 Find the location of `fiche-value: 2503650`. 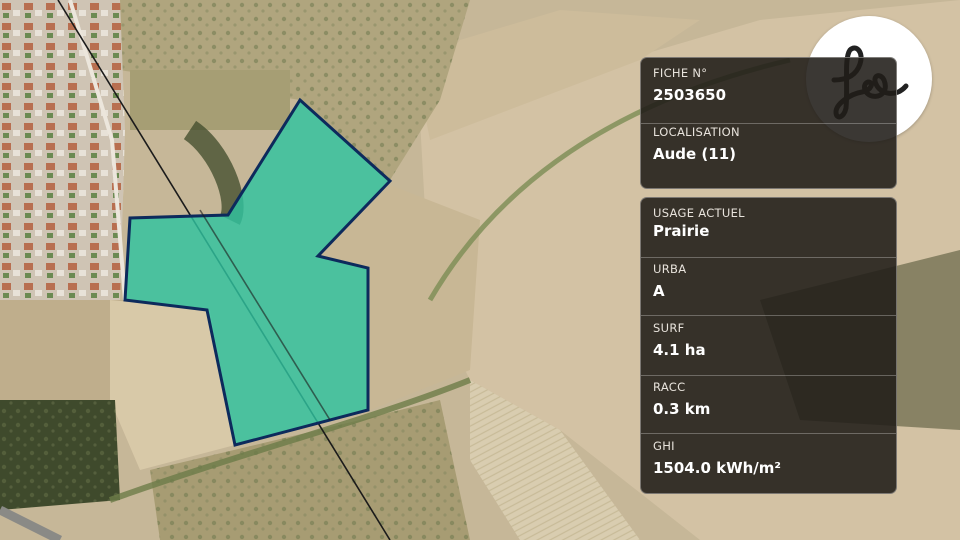

fiche-value: 2503650 is located at coordinates (690, 95).